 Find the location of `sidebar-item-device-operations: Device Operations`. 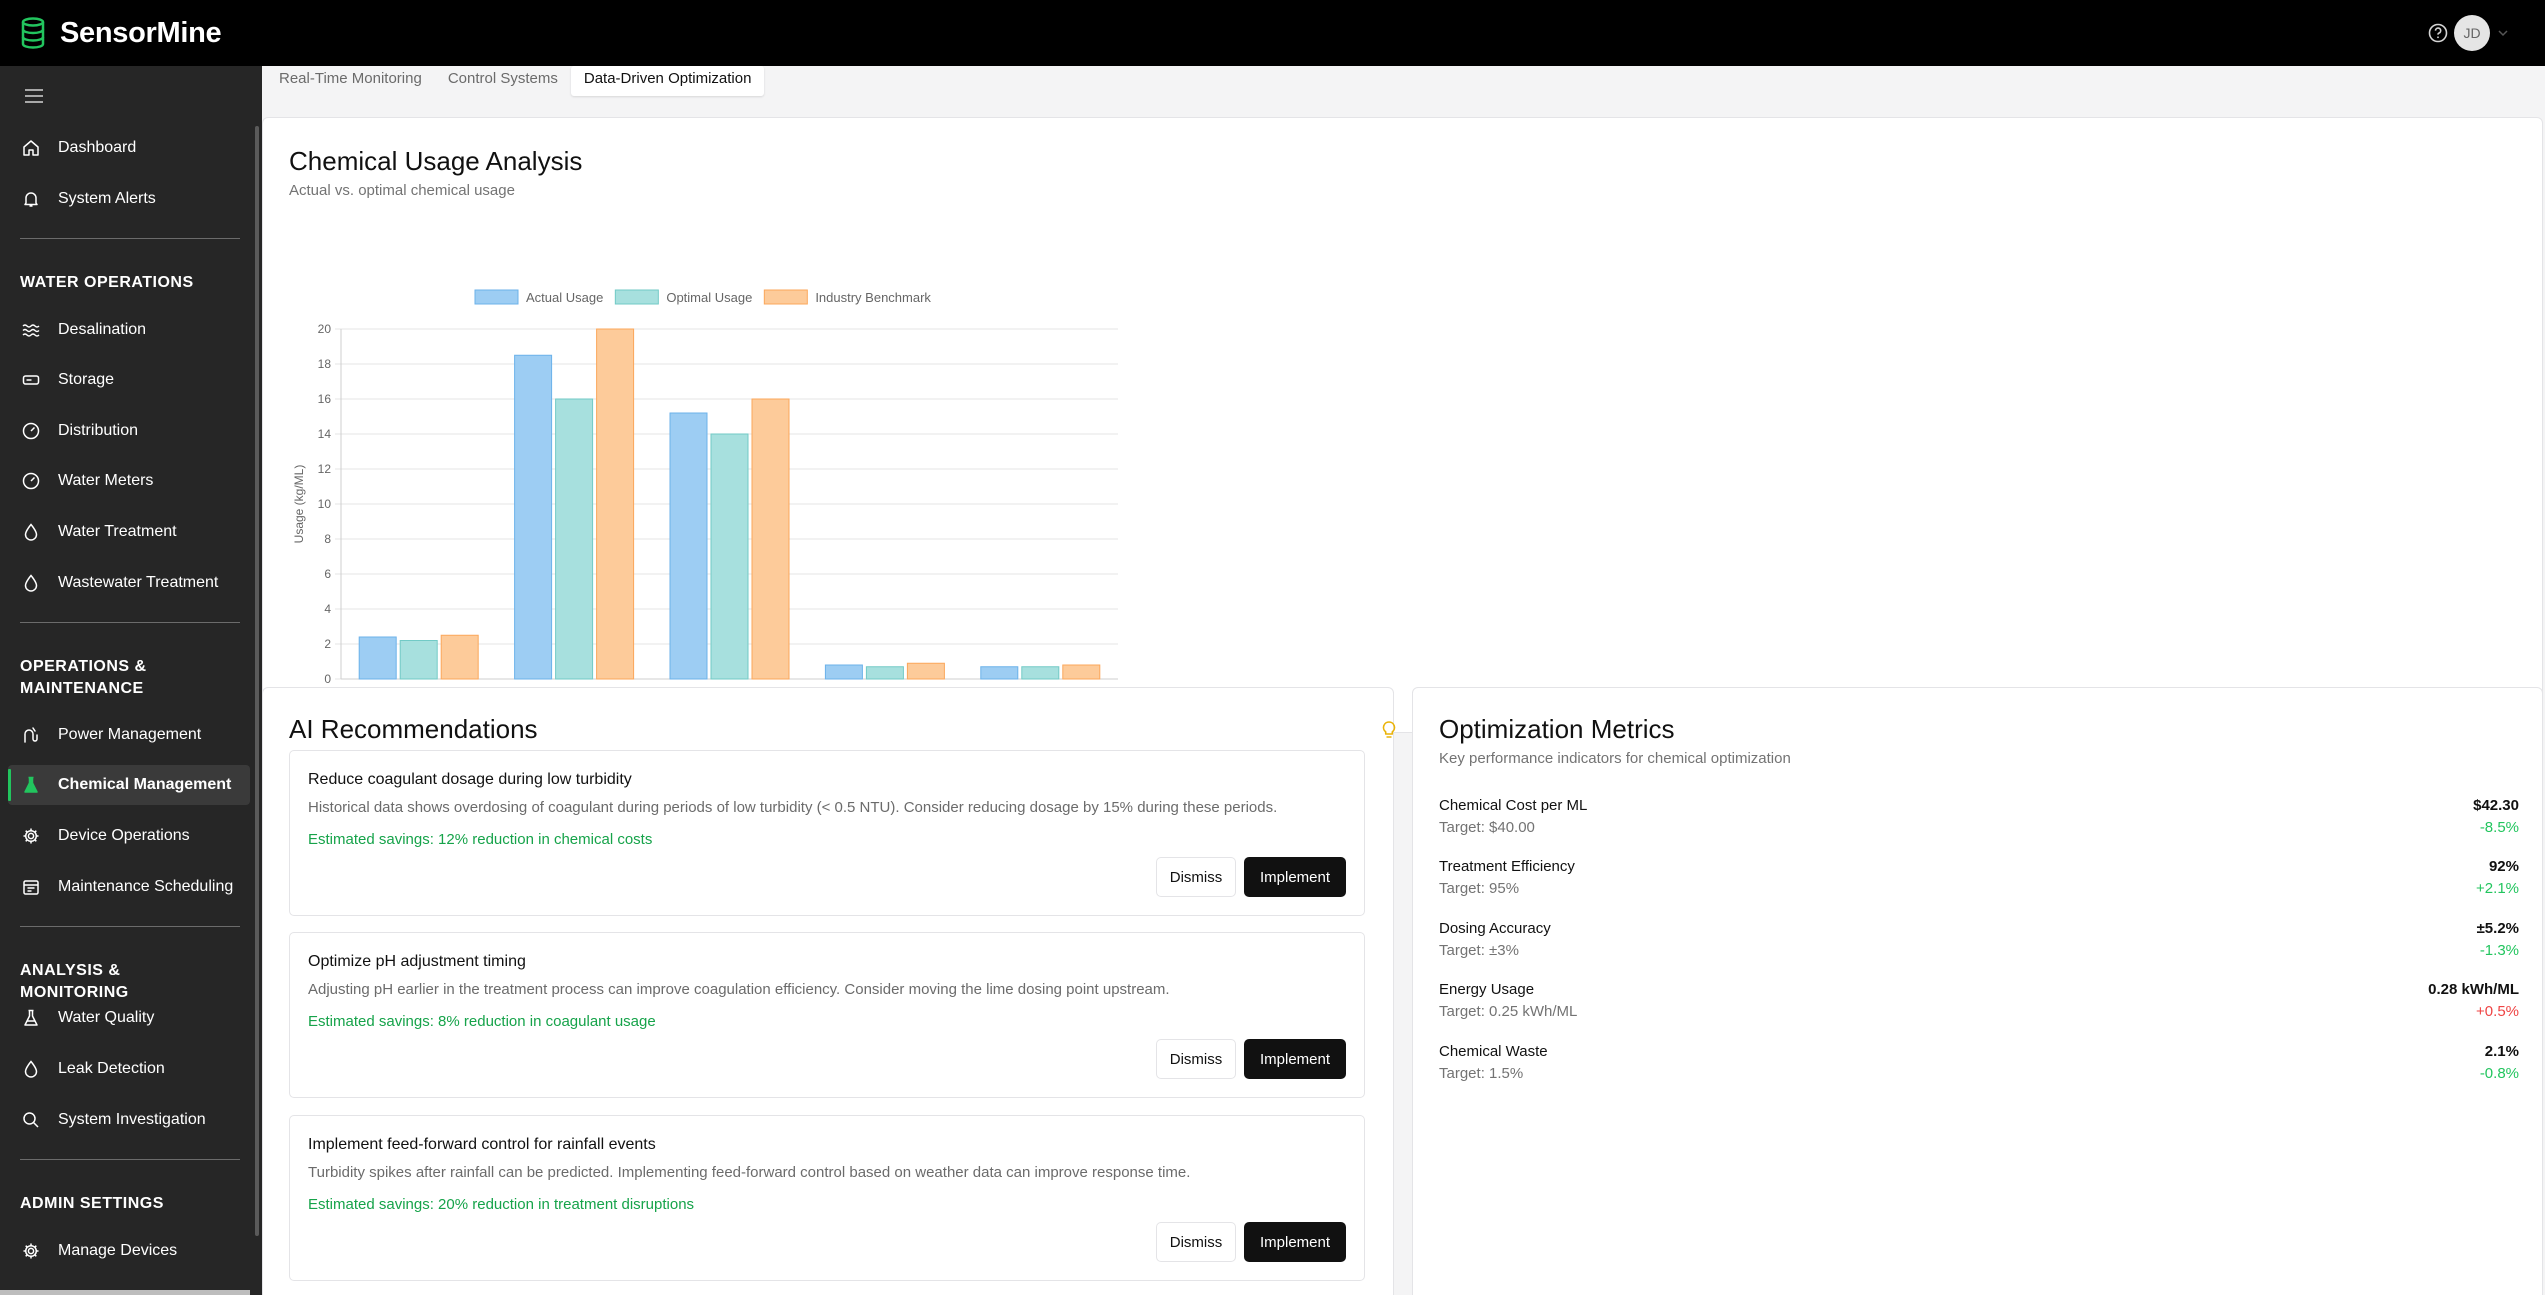

sidebar-item-device-operations: Device Operations is located at coordinates (129, 836).